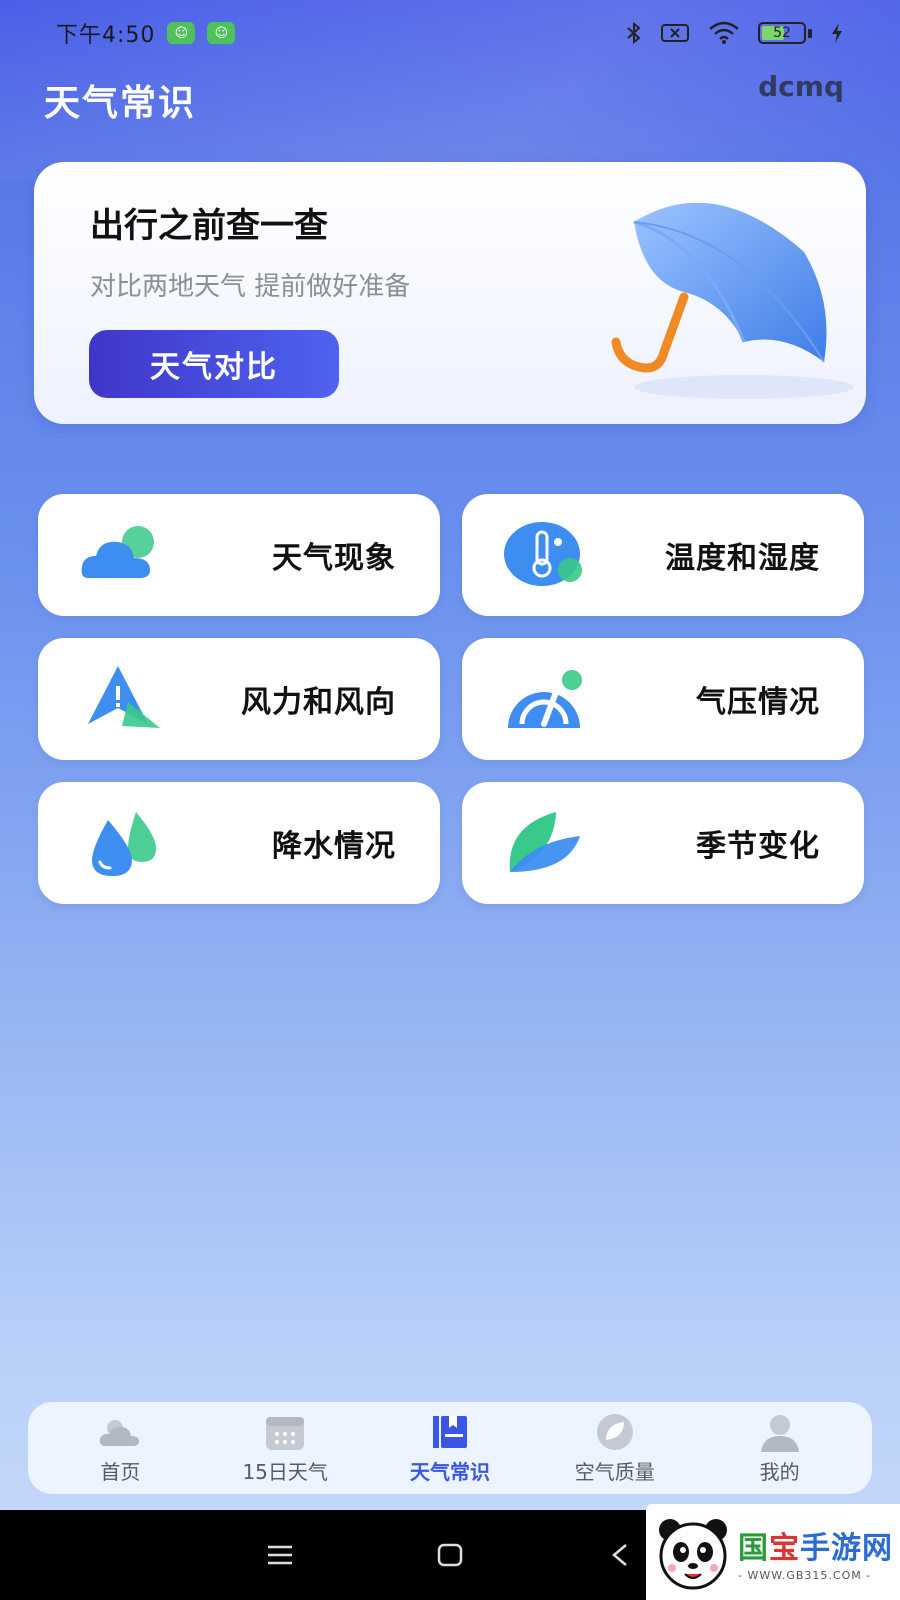 This screenshot has width=900, height=1600. I want to click on back-button, so click(620, 1555).